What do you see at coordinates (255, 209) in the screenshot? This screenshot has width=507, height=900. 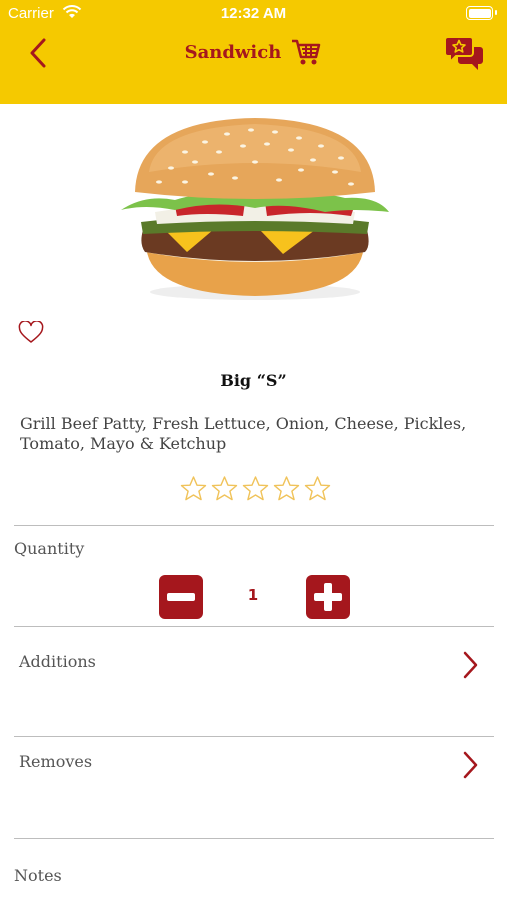 I see `burger-image` at bounding box center [255, 209].